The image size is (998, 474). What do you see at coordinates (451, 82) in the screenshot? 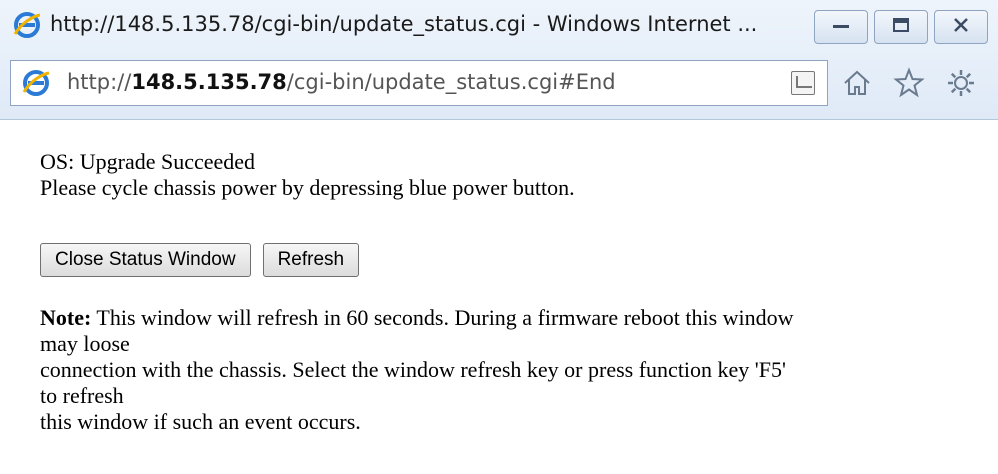
I see `url-path: /cgi-bin/update_status.cgi#End` at bounding box center [451, 82].